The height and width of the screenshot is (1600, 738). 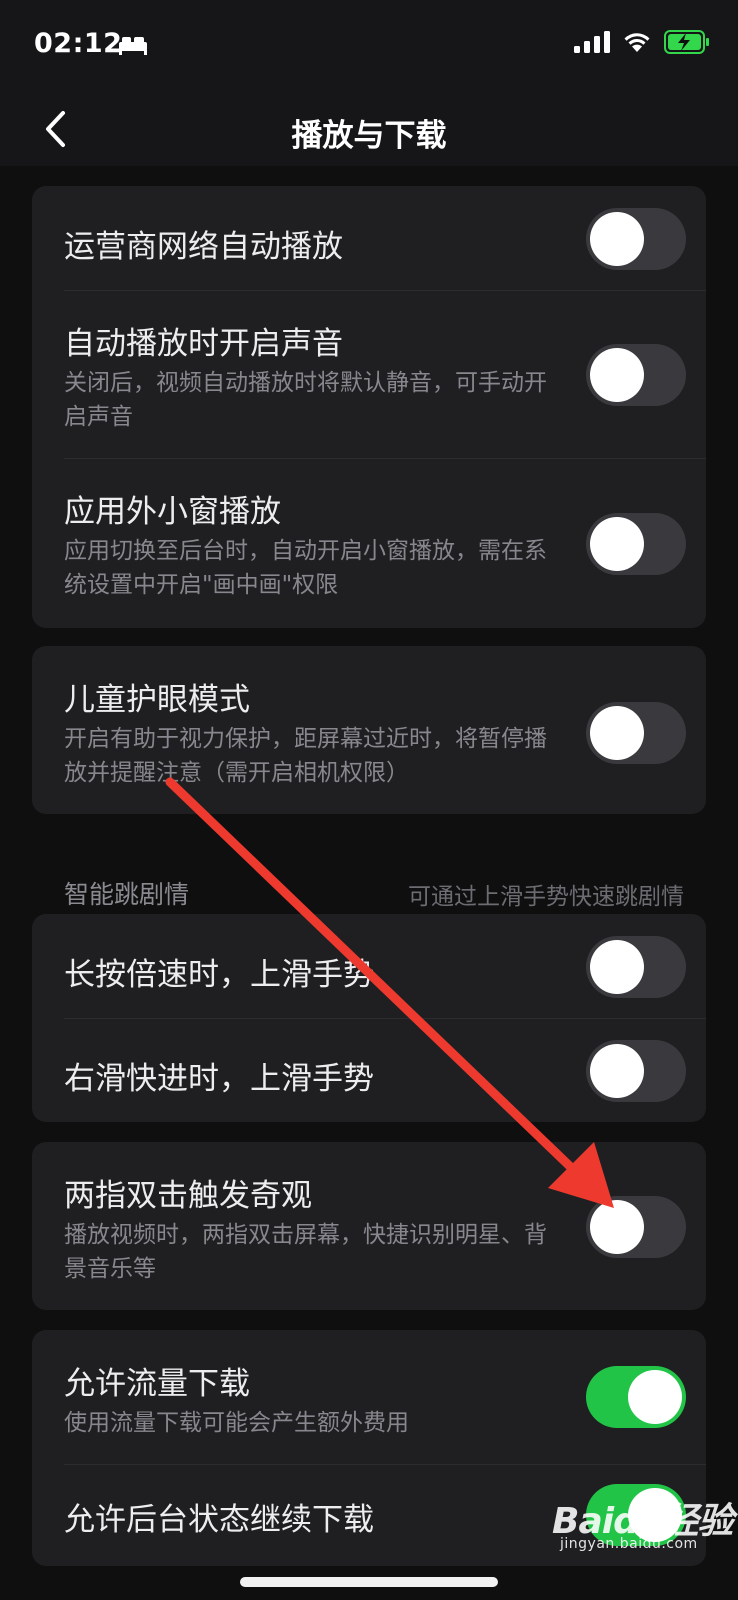 I want to click on wifi-icon, so click(x=637, y=42).